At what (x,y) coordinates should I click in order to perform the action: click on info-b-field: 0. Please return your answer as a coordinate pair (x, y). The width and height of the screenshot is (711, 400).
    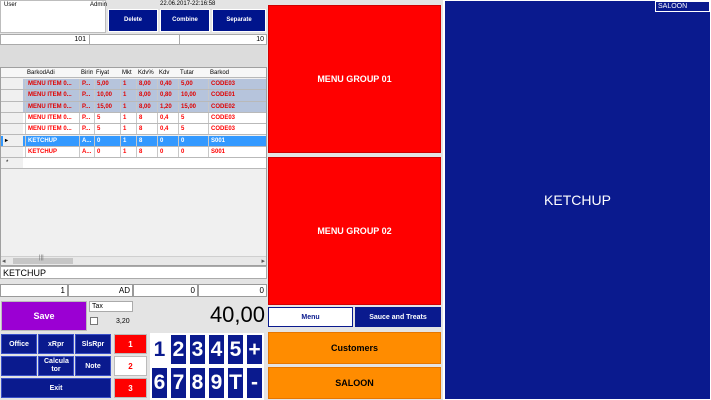
    Looking at the image, I should click on (232, 290).